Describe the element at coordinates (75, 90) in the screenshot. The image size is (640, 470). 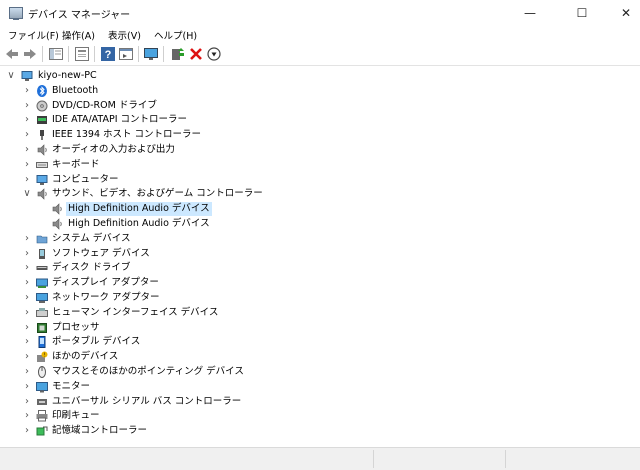
I see `device-label: Bluetooth` at that location.